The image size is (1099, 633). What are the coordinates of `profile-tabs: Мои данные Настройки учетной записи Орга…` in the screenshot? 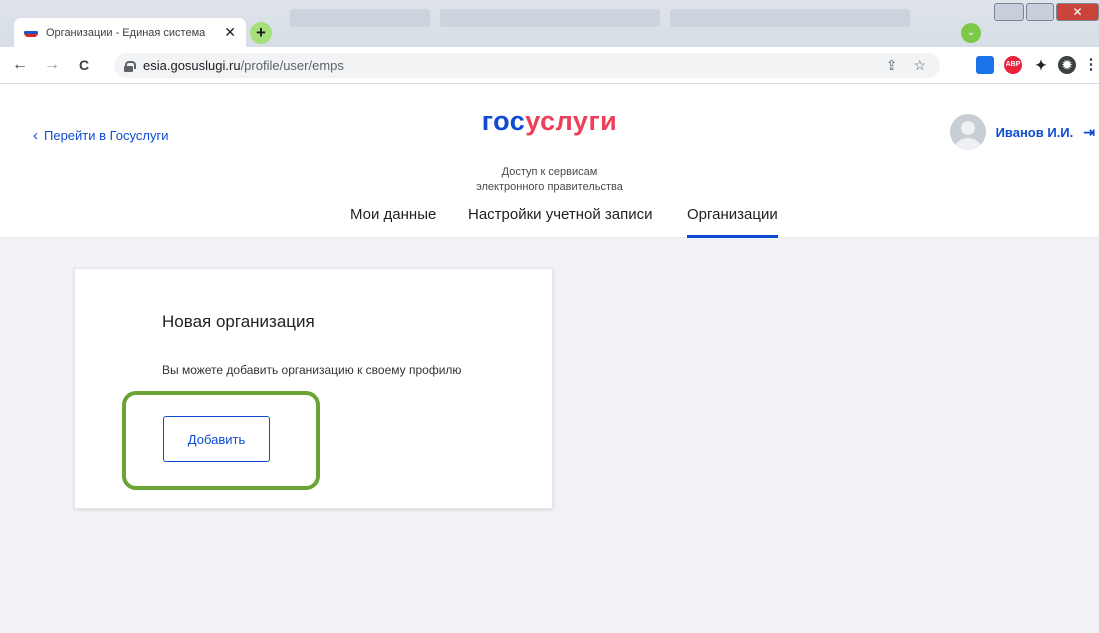 It's located at (549, 222).